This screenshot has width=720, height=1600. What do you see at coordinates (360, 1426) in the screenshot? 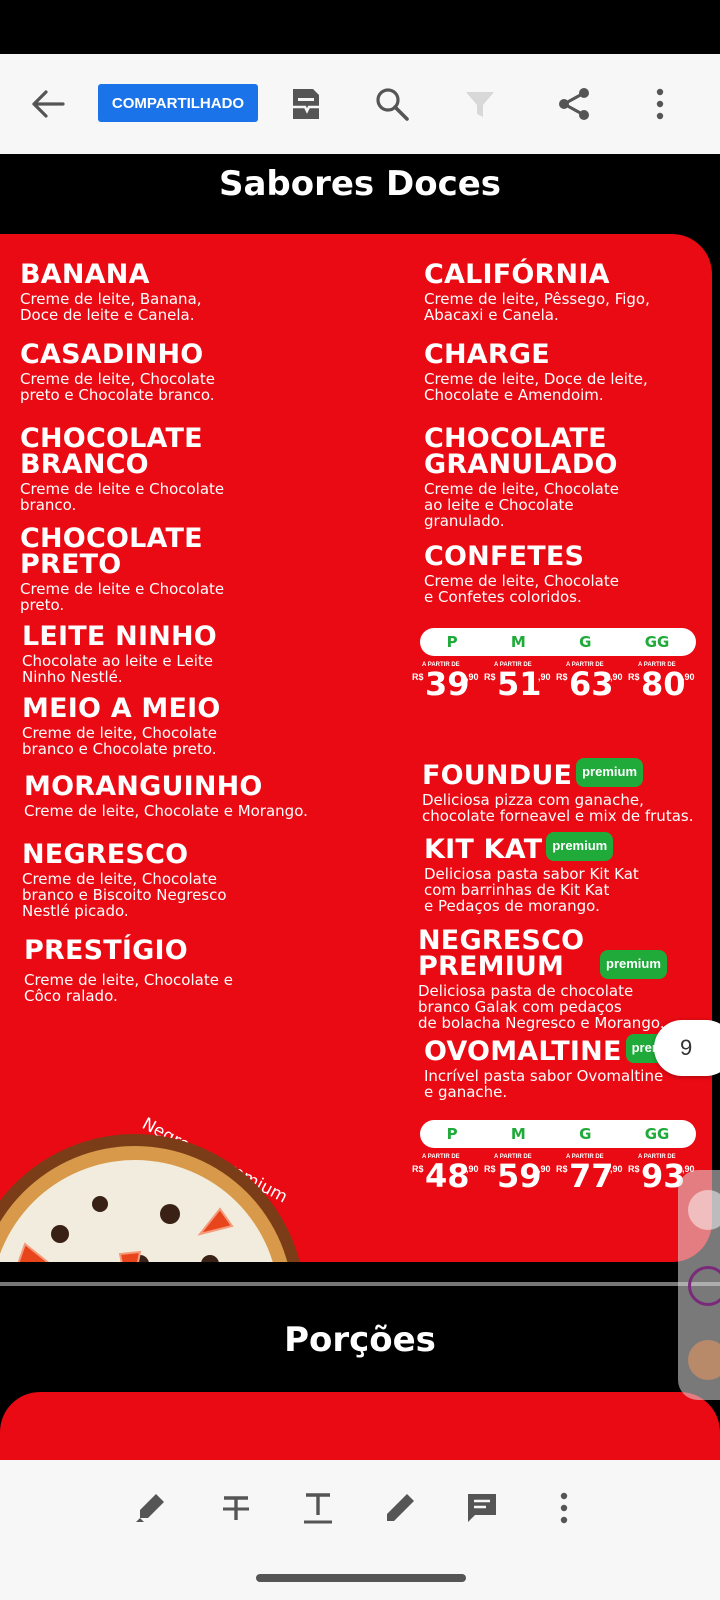
I see `portions-card` at bounding box center [360, 1426].